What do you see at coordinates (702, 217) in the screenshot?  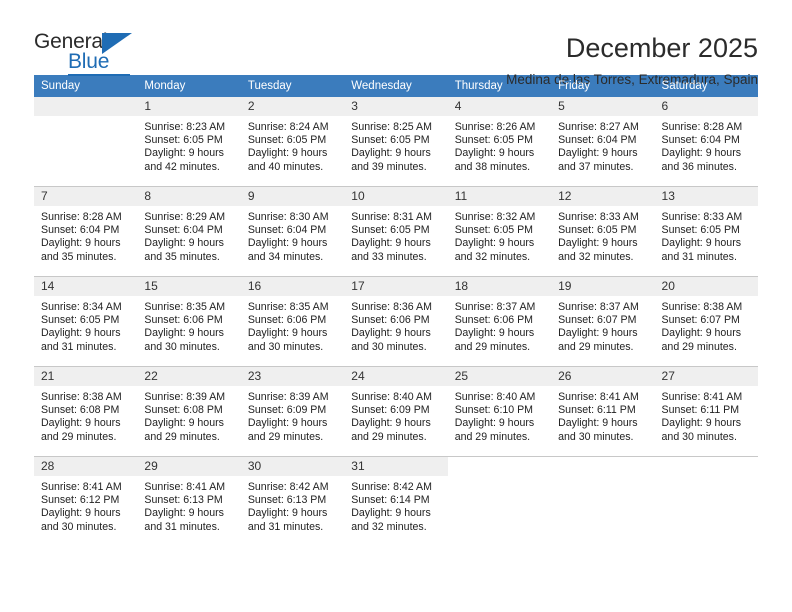 I see `day-info-sunrise: Sunrise: 8:33 AM` at bounding box center [702, 217].